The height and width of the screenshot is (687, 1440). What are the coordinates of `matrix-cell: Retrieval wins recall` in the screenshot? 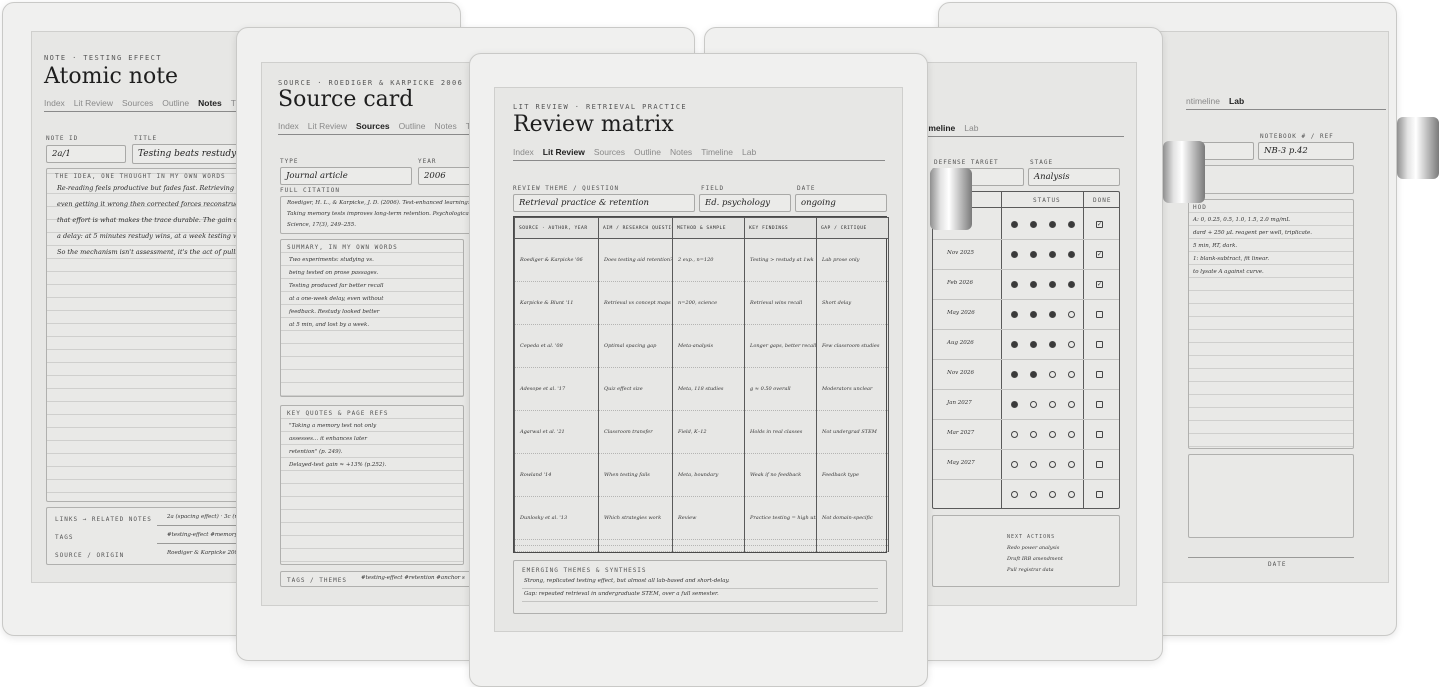 It's located at (780, 303).